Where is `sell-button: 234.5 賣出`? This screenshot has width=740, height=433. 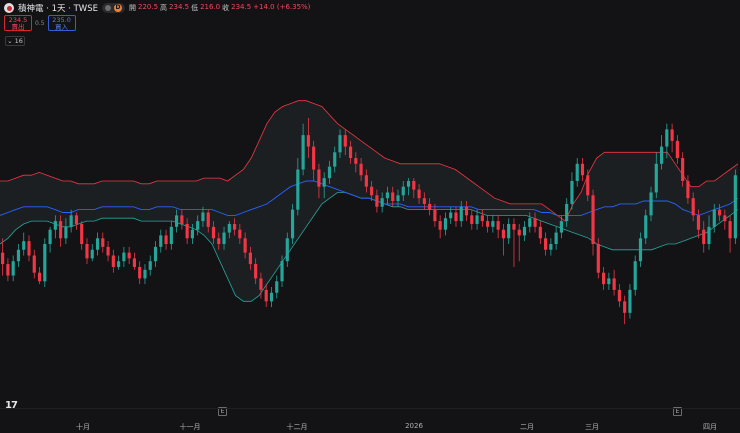
sell-button: 234.5 賣出 is located at coordinates (18, 23).